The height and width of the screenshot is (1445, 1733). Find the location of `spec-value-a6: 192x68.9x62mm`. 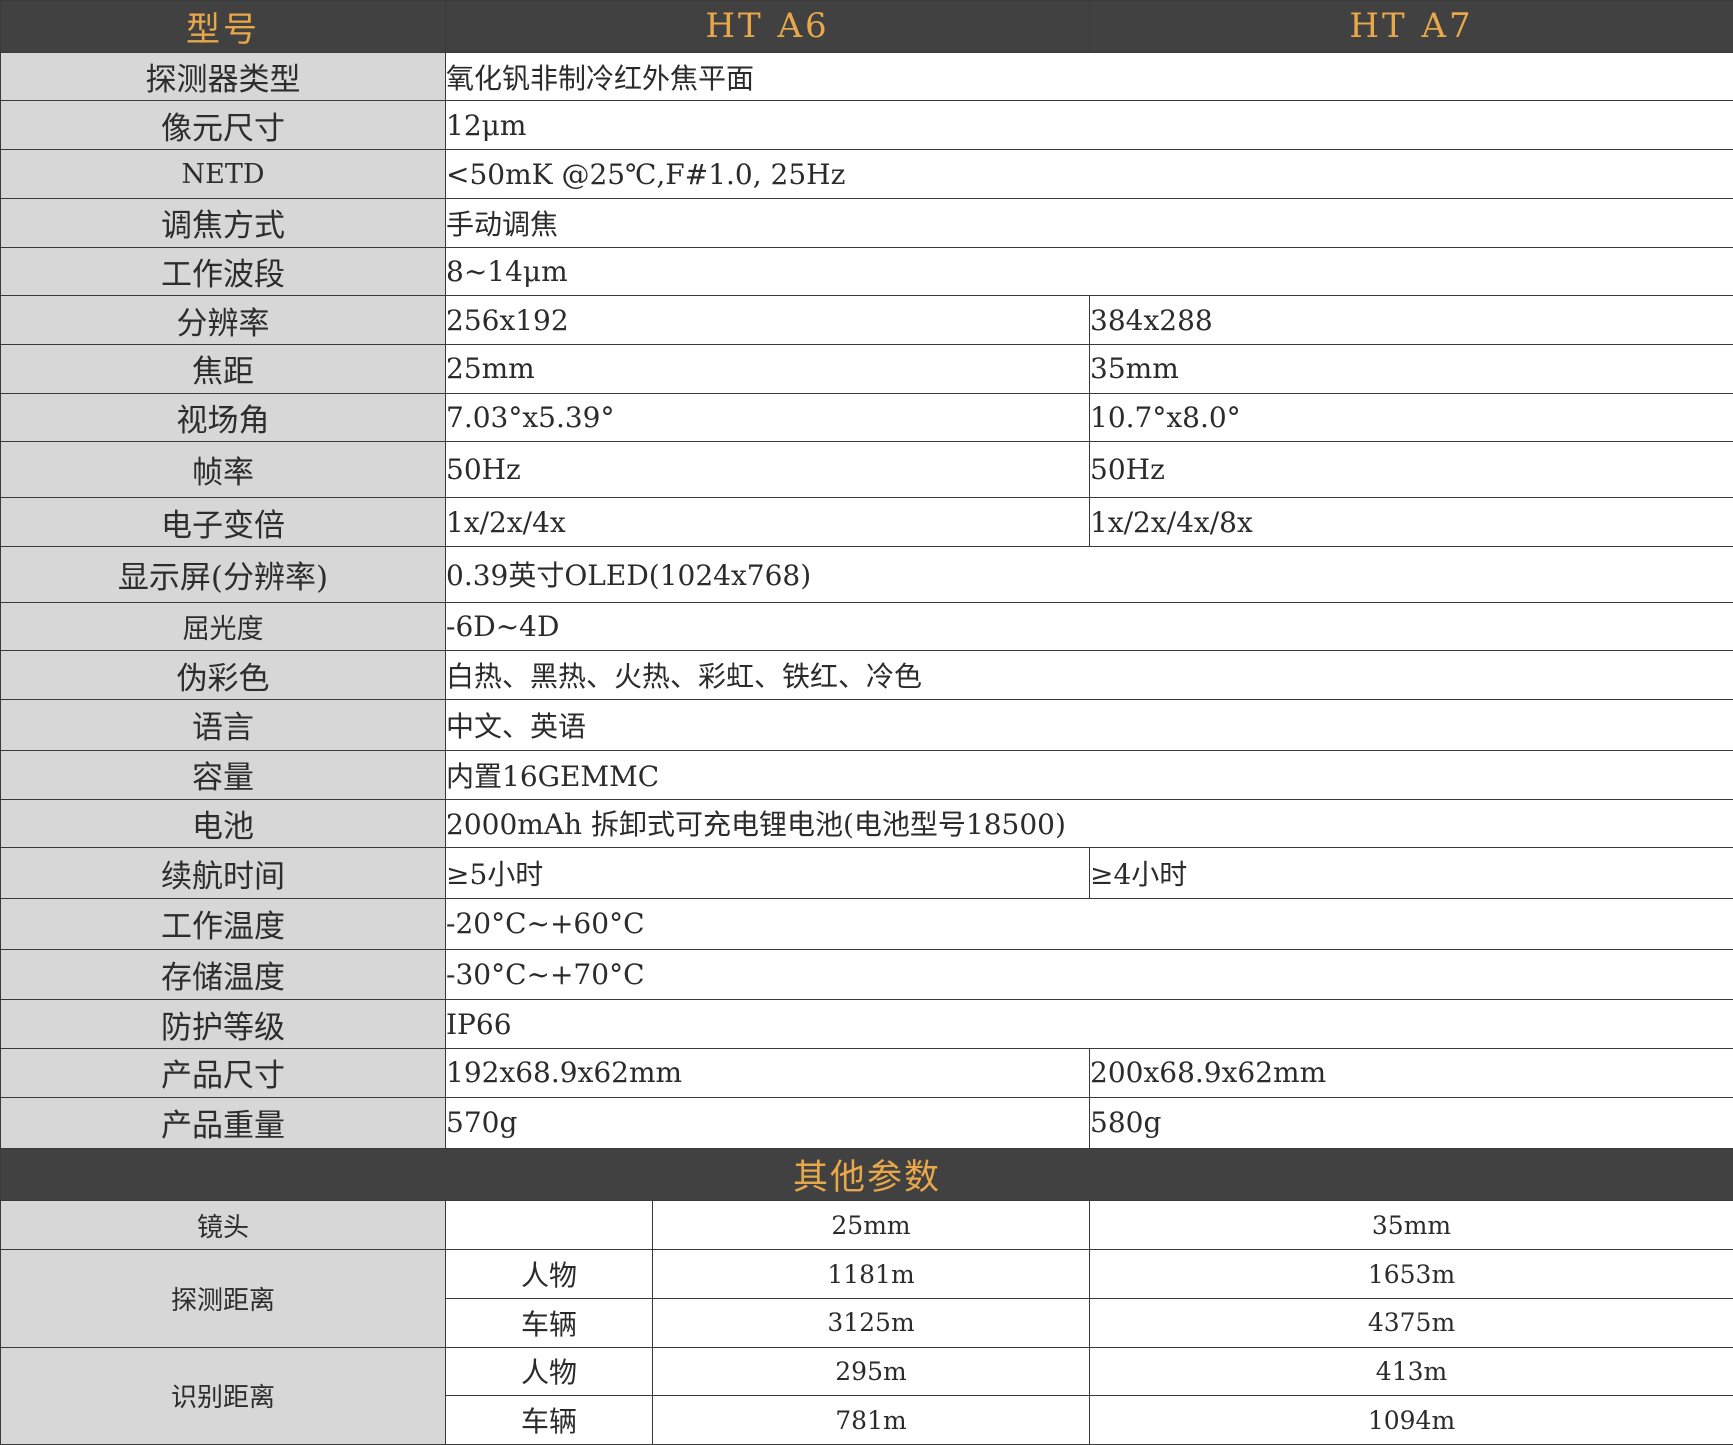

spec-value-a6: 192x68.9x62mm is located at coordinates (767, 1073).